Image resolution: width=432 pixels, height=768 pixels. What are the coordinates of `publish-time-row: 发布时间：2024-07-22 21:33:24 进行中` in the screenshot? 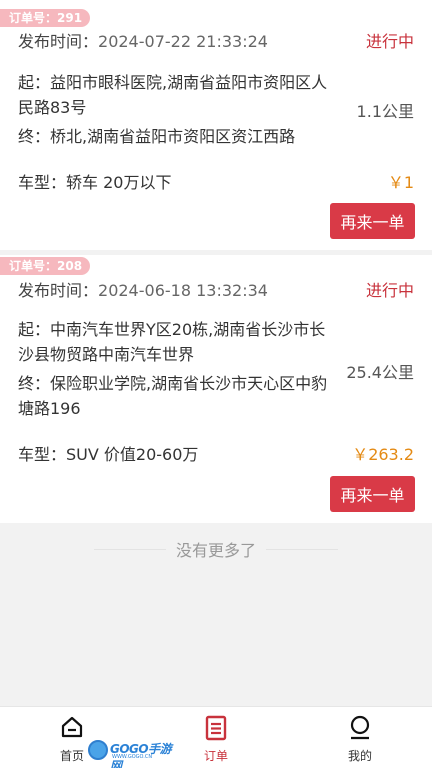 It's located at (216, 40).